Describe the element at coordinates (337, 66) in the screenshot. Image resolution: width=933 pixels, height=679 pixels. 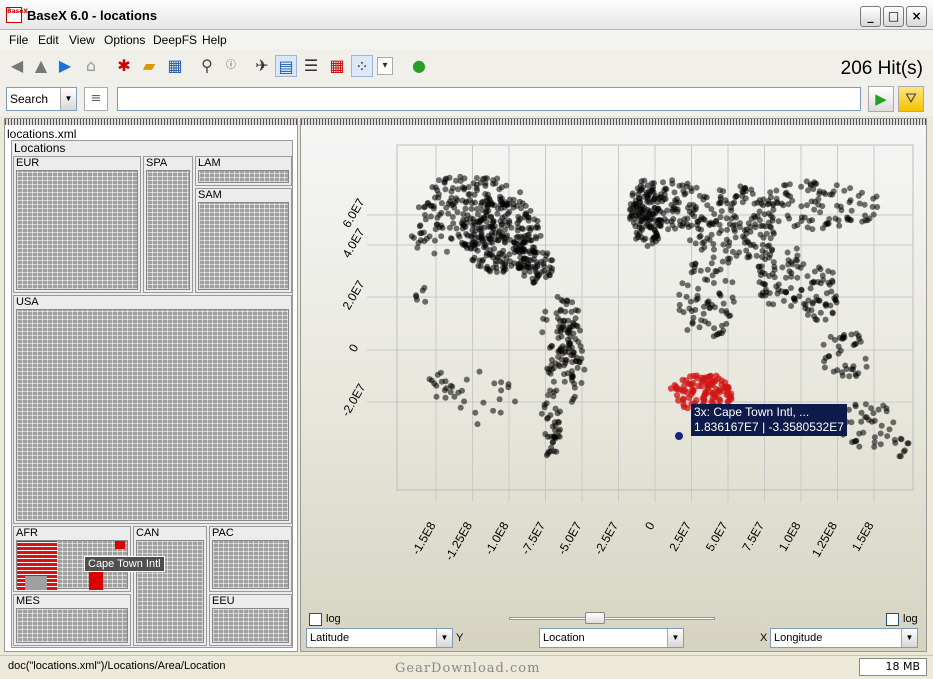
I see `table-icon: ▦` at that location.